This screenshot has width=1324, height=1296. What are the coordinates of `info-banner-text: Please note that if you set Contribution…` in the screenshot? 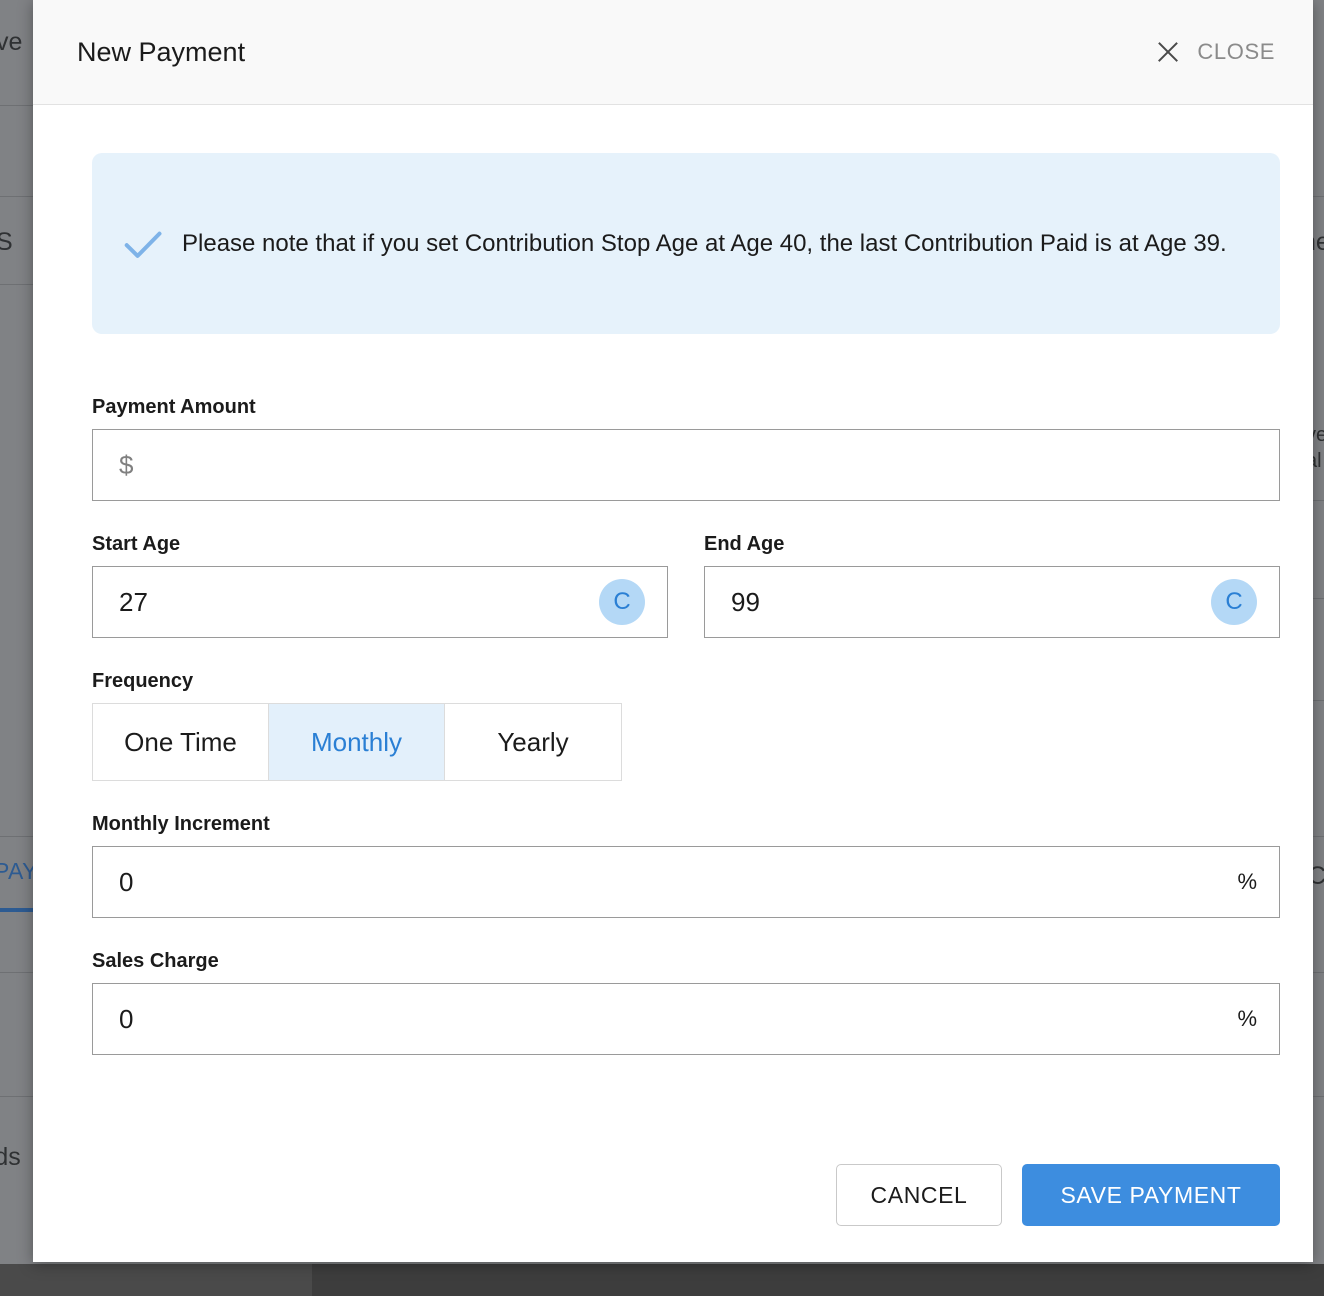 It's located at (704, 243).